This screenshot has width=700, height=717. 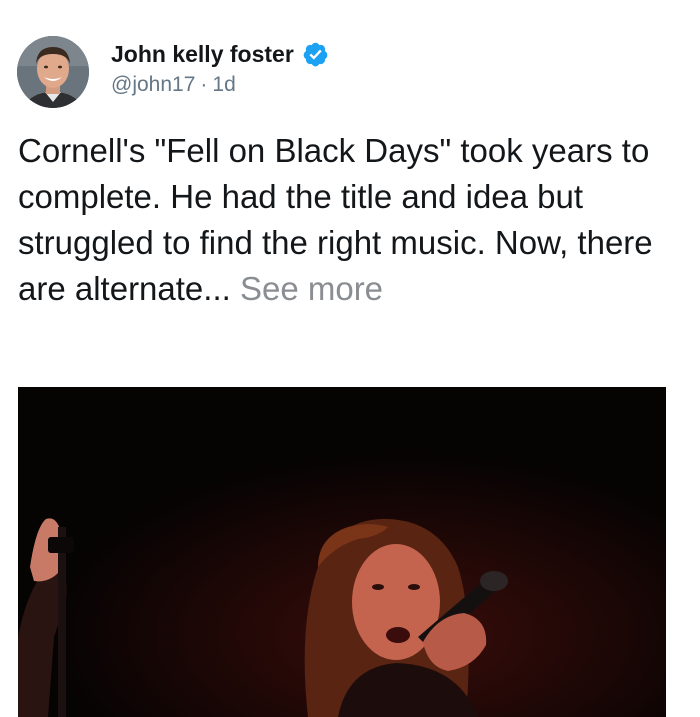 I want to click on handle-row: @john17 · 1d, so click(x=220, y=85).